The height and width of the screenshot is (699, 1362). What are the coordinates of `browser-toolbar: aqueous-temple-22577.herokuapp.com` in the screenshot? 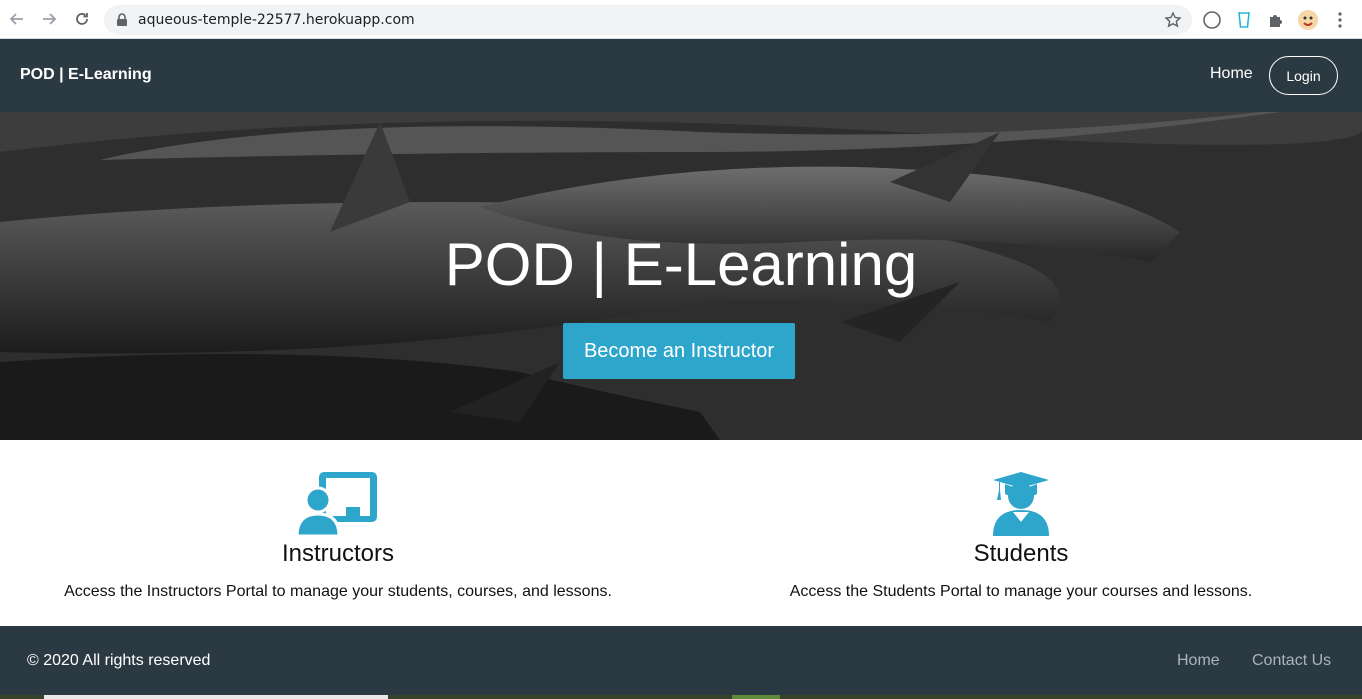 It's located at (681, 19).